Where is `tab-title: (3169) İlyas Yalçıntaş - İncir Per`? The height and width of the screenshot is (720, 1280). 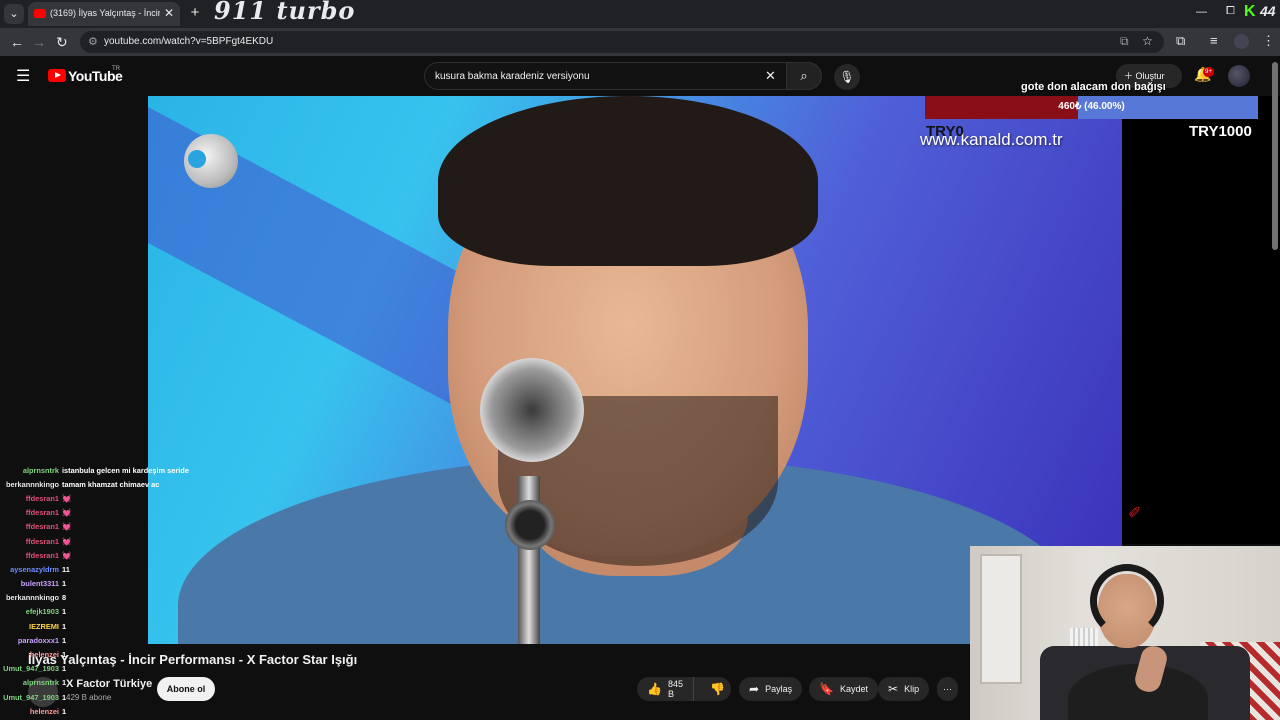 tab-title: (3169) İlyas Yalçıntaş - İncir Per is located at coordinates (105, 13).